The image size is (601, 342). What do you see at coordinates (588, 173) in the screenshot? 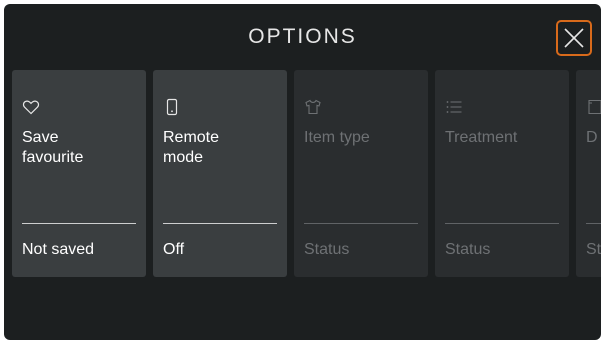
I see `option-card-partial: D St` at bounding box center [588, 173].